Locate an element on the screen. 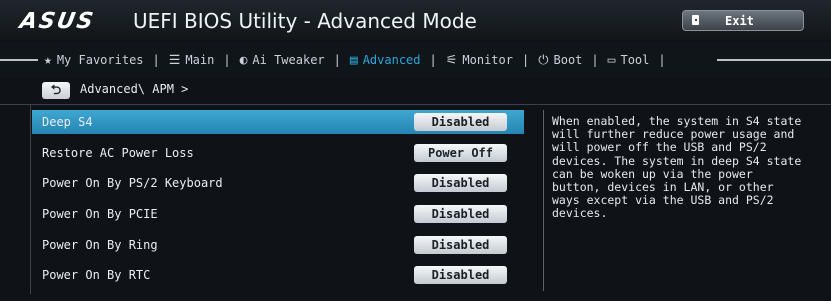 This screenshot has height=301, width=831. frame-left-line is located at coordinates (30, 199).